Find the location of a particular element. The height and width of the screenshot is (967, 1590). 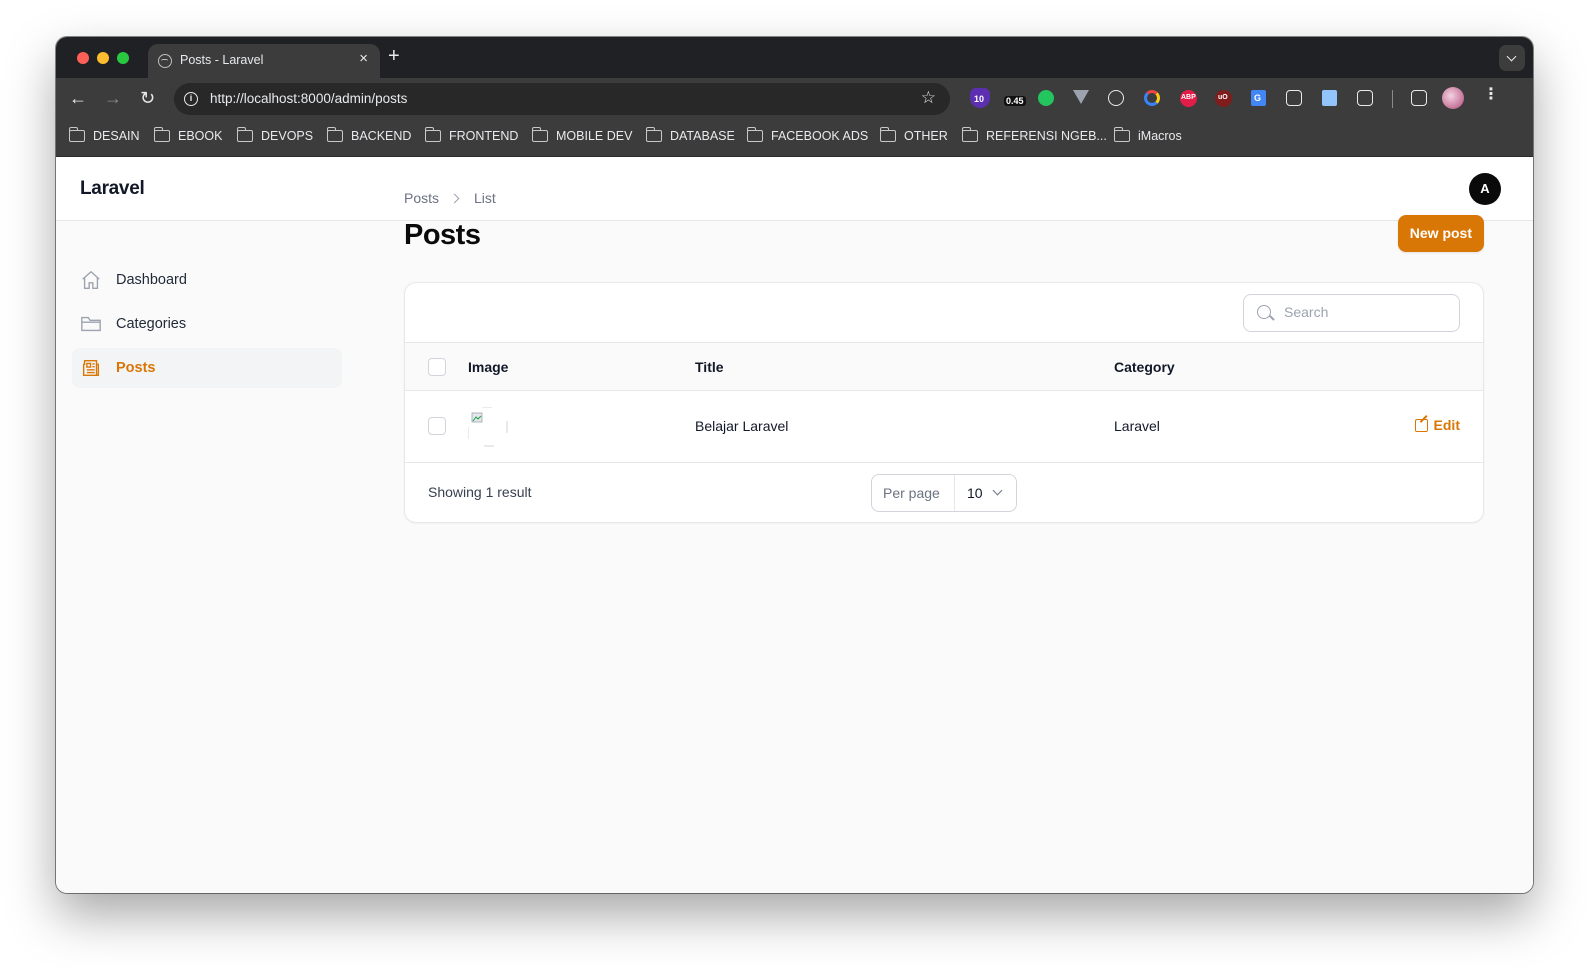

green-dot-ext-icon is located at coordinates (1046, 98).